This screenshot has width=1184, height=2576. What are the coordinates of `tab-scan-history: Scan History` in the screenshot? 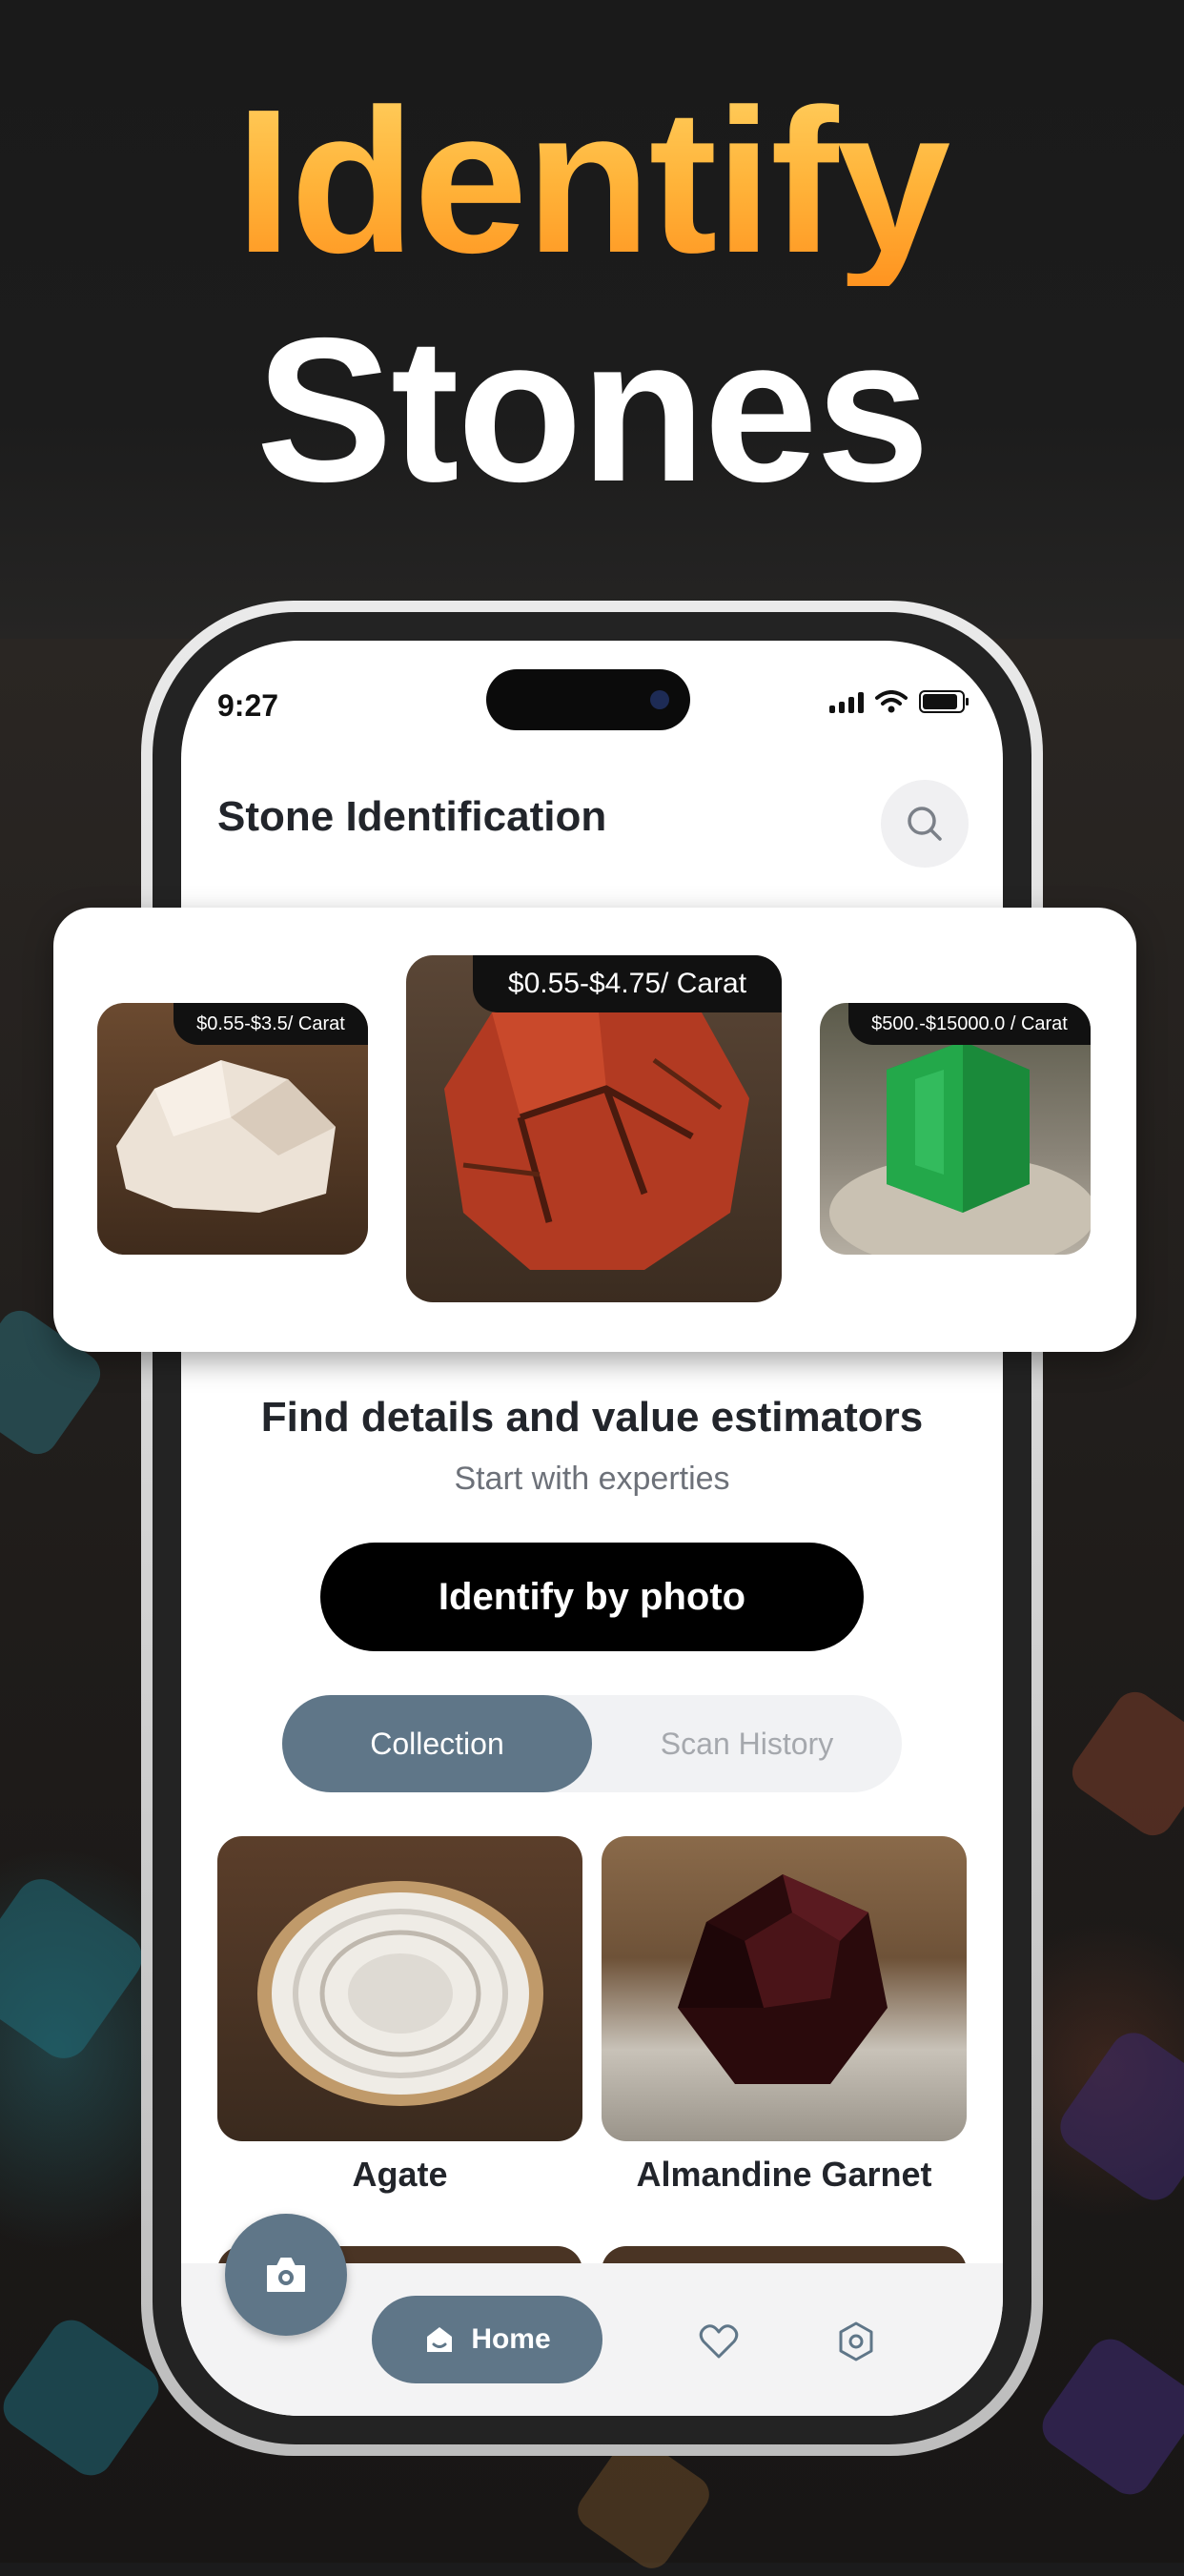 It's located at (747, 1743).